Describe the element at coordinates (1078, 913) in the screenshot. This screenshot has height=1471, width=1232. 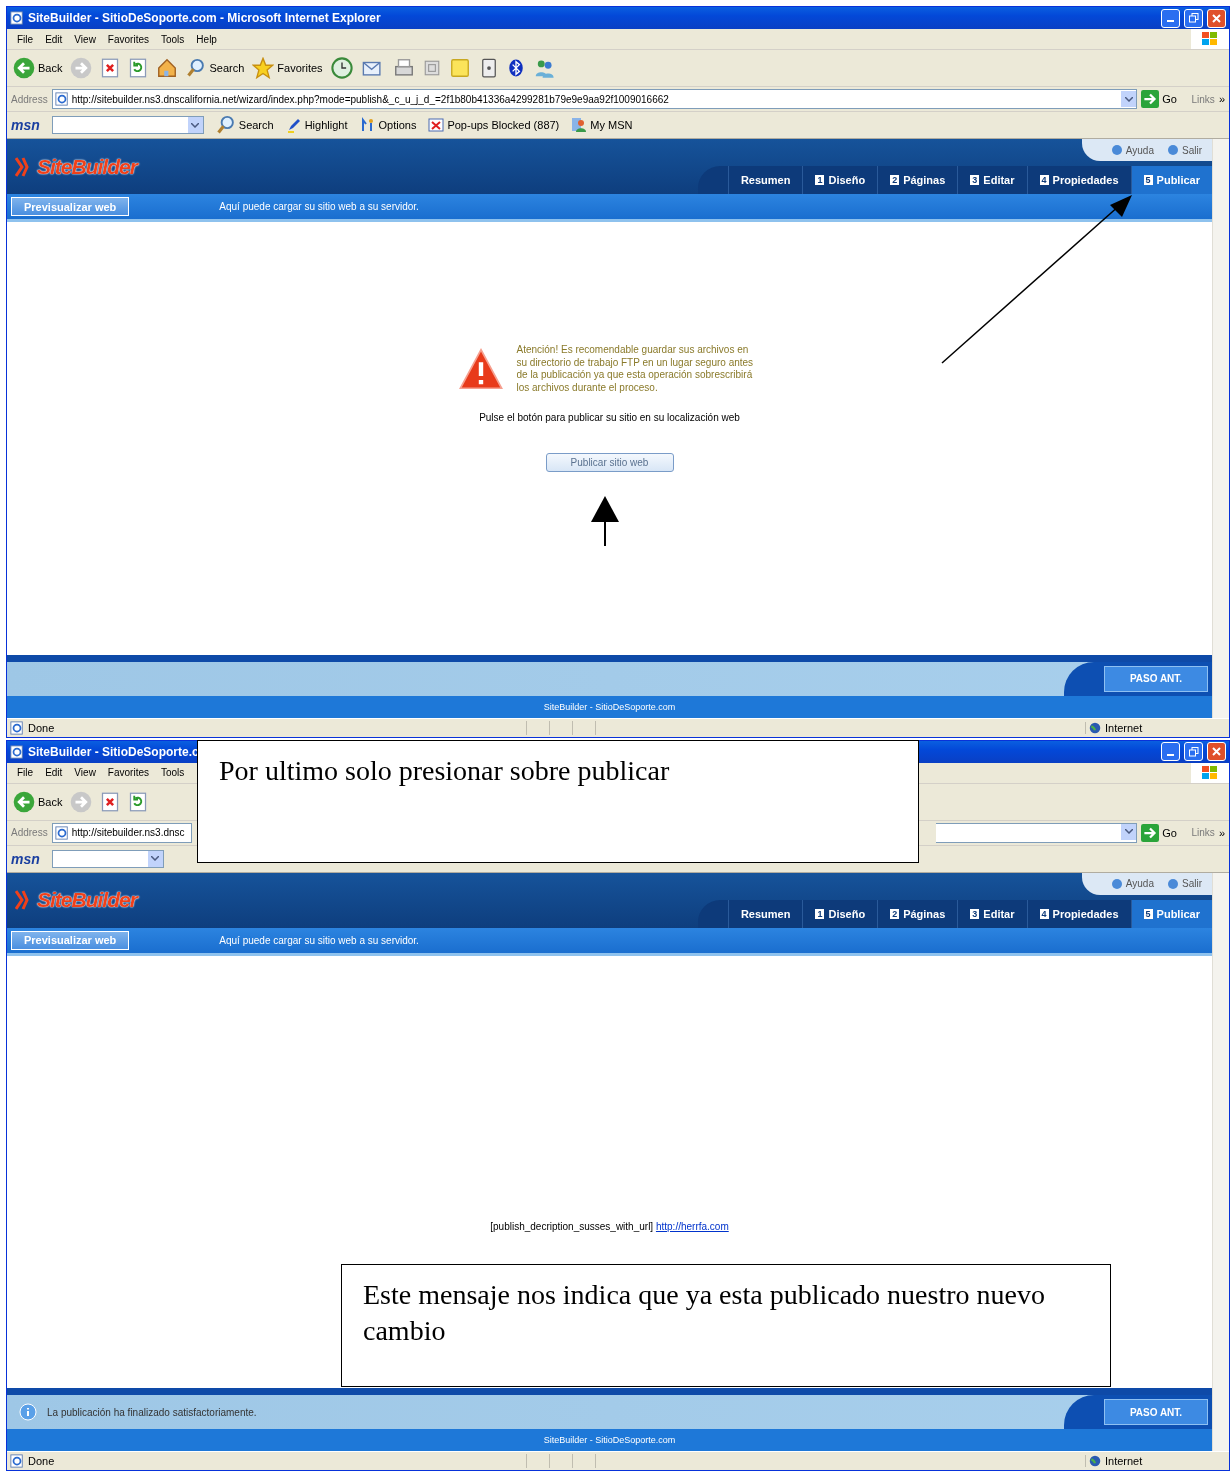
I see `nav-tab: 4 Propiedades` at that location.